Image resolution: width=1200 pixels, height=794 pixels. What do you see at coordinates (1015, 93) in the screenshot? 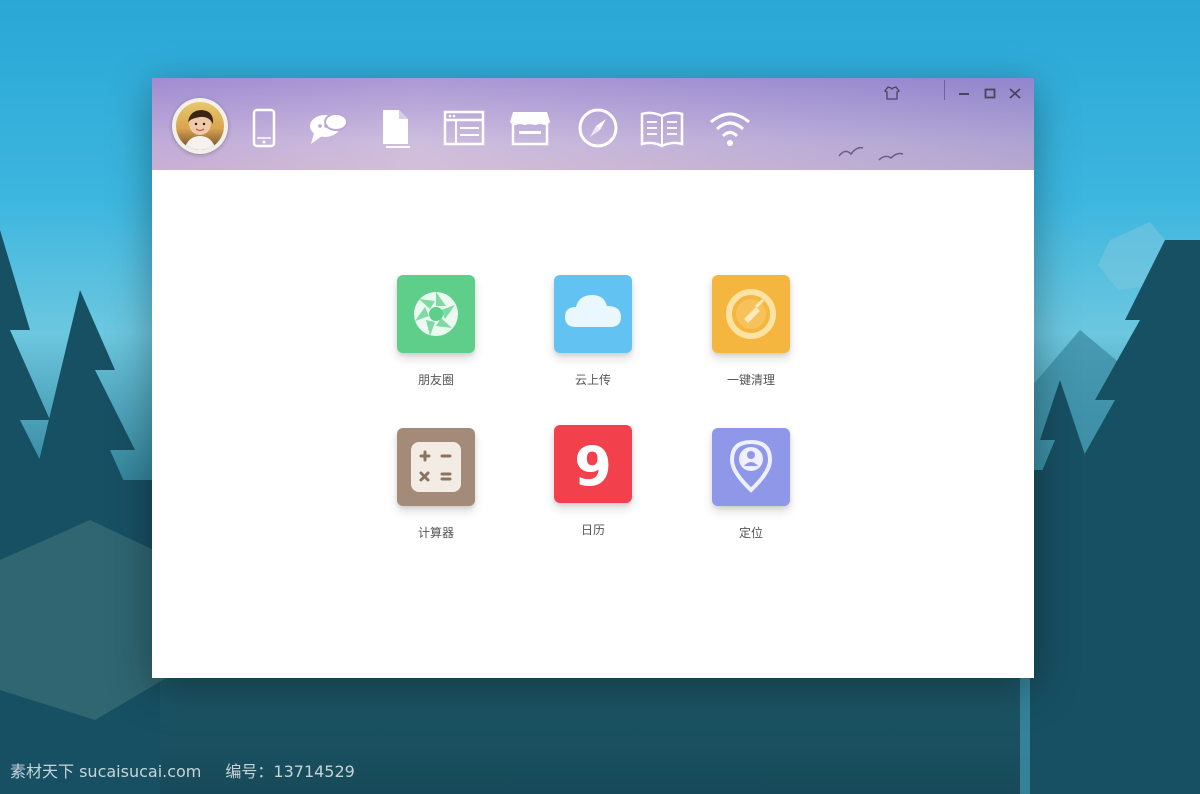
I see `close-icon` at bounding box center [1015, 93].